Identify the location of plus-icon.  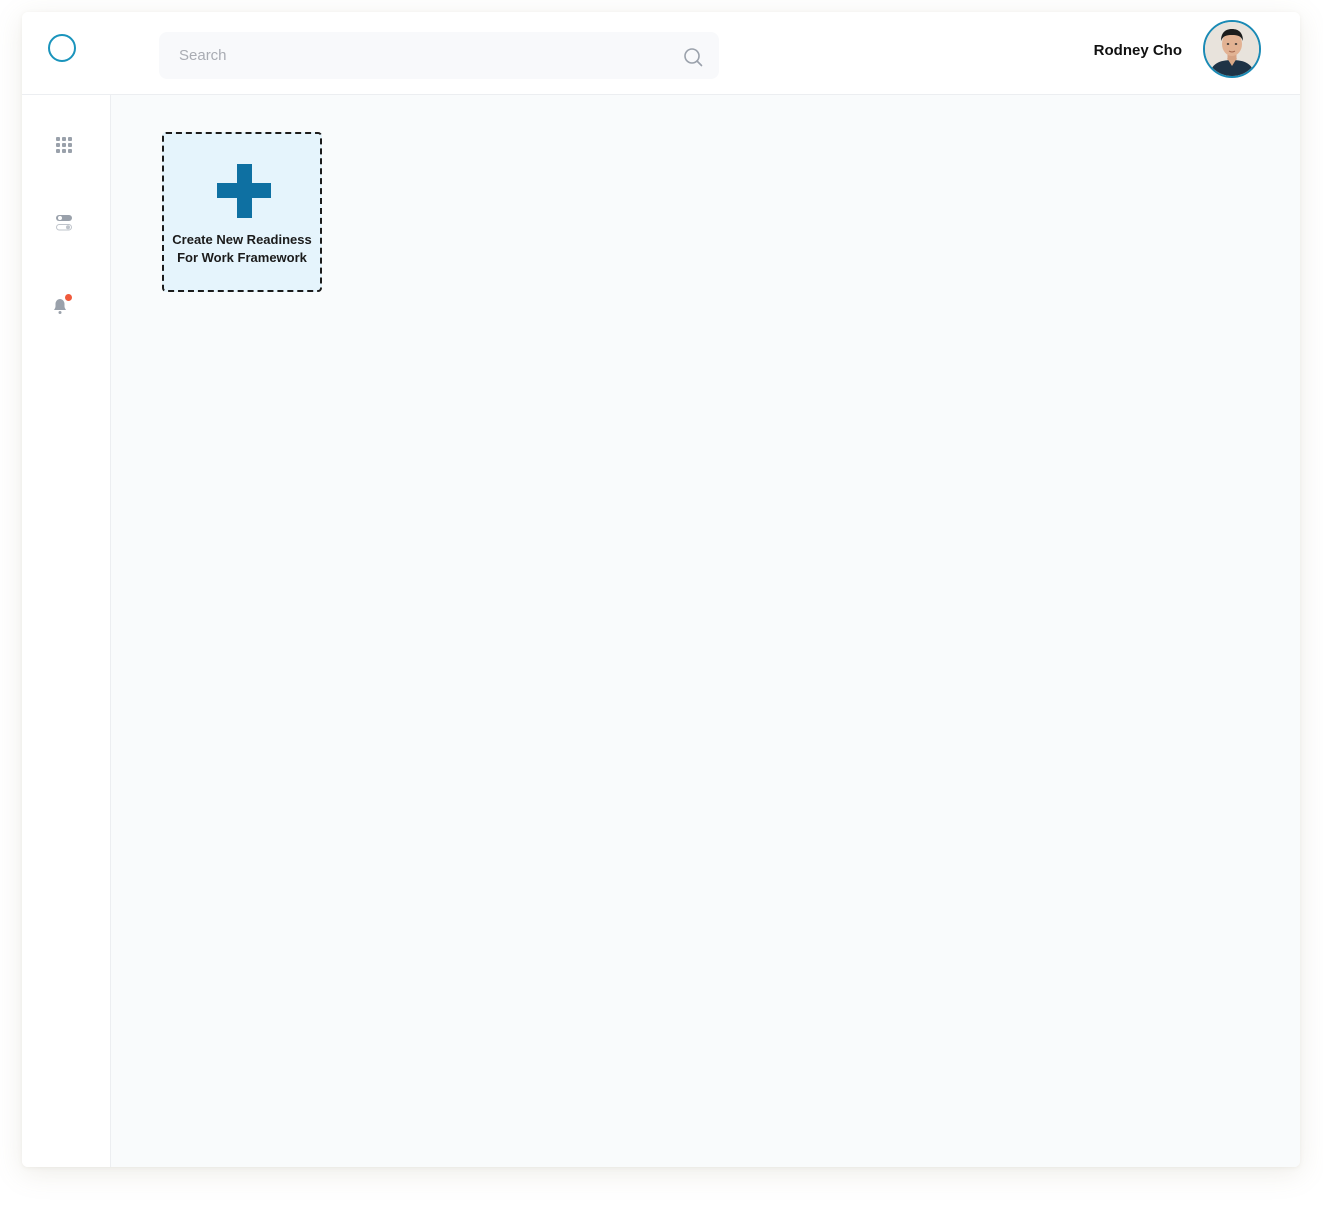
(244, 191).